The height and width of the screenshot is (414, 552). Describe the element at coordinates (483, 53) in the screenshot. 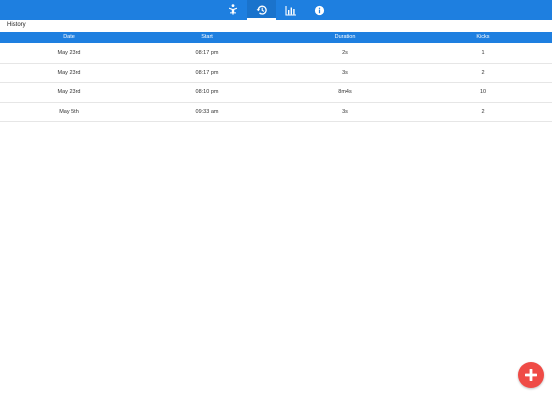

I see `cell-kicks: 1` at that location.